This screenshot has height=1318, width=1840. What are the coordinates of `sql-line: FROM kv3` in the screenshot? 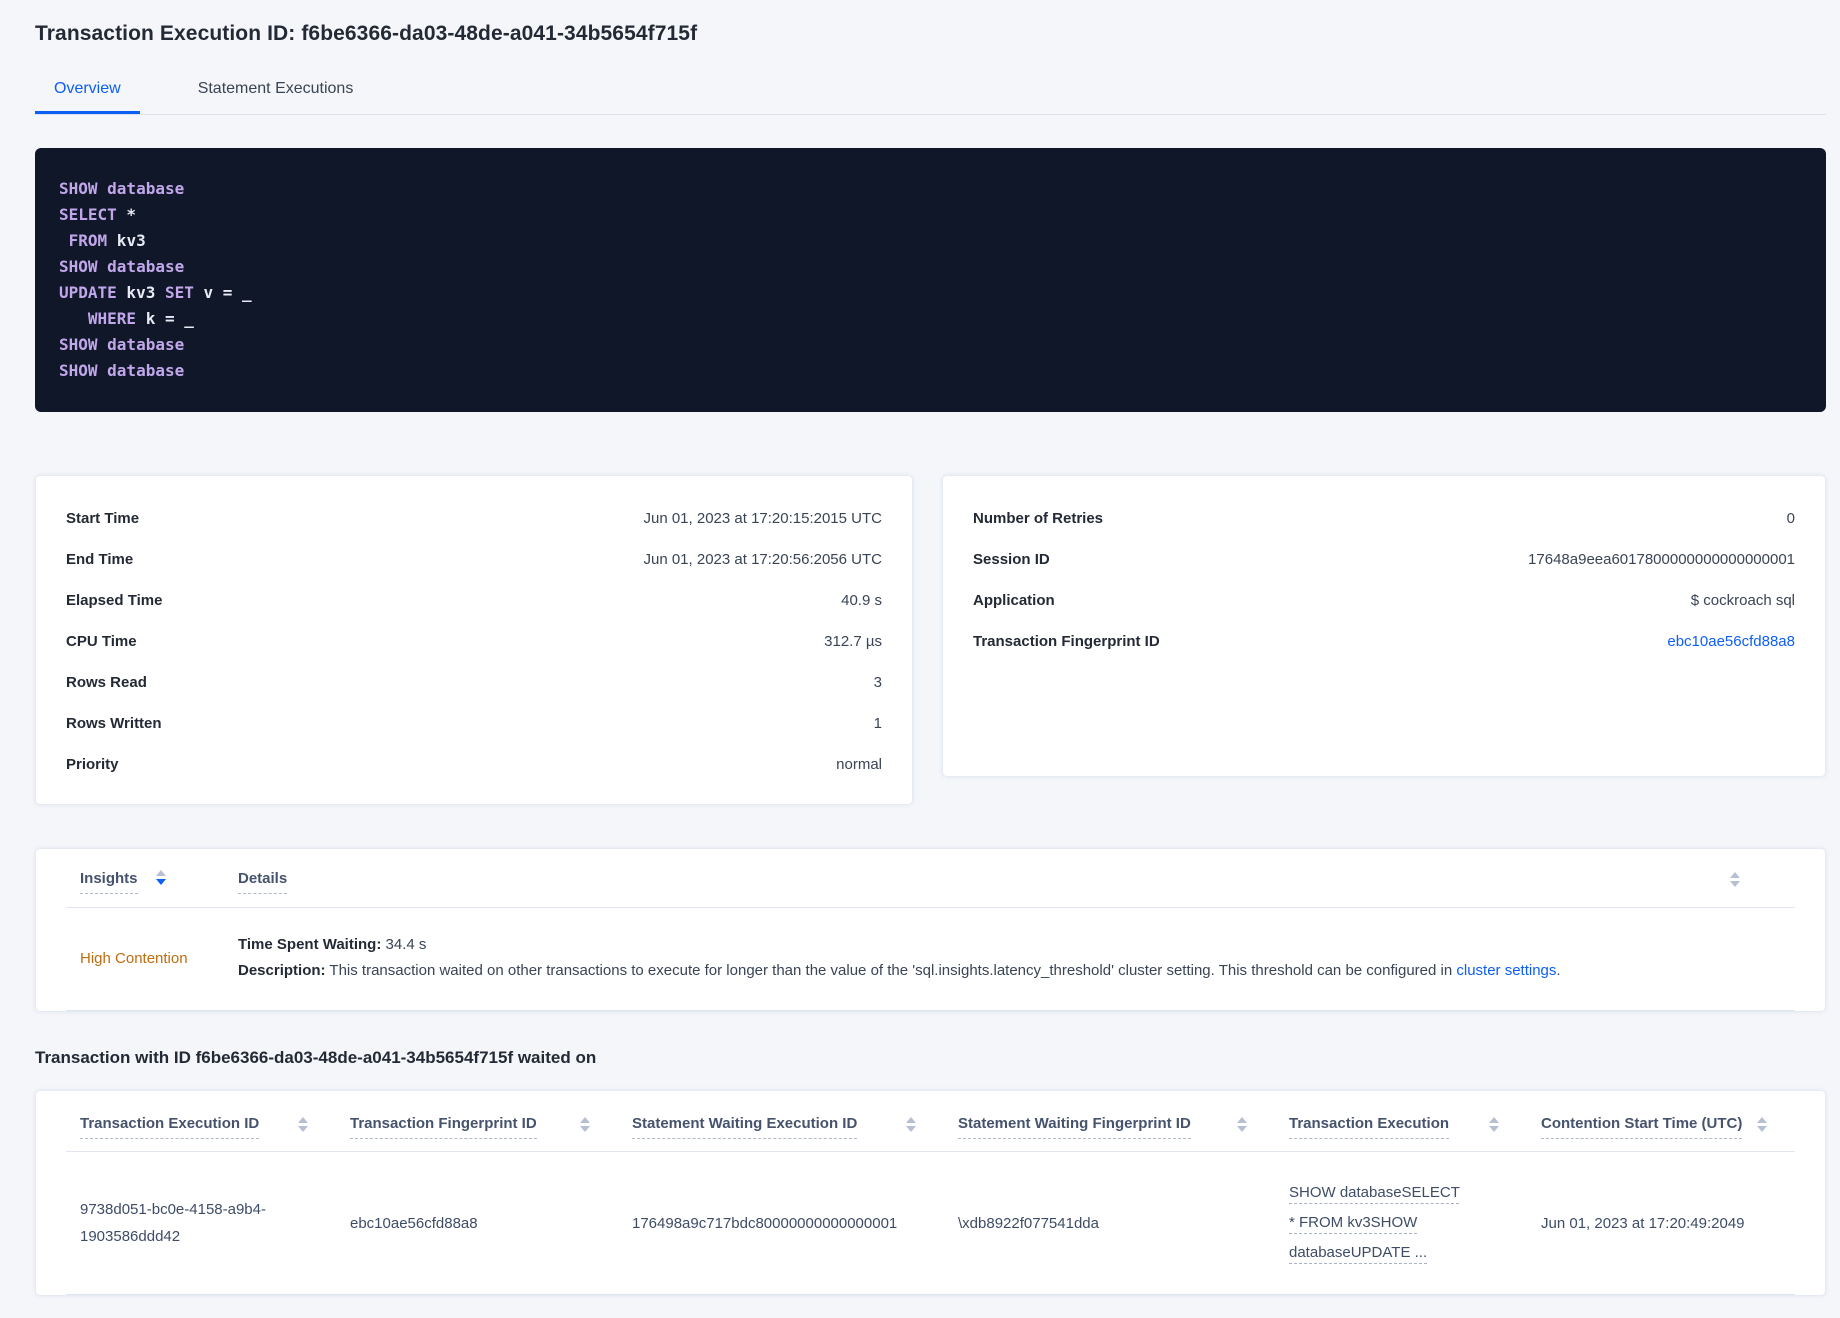 It's located at (102, 240).